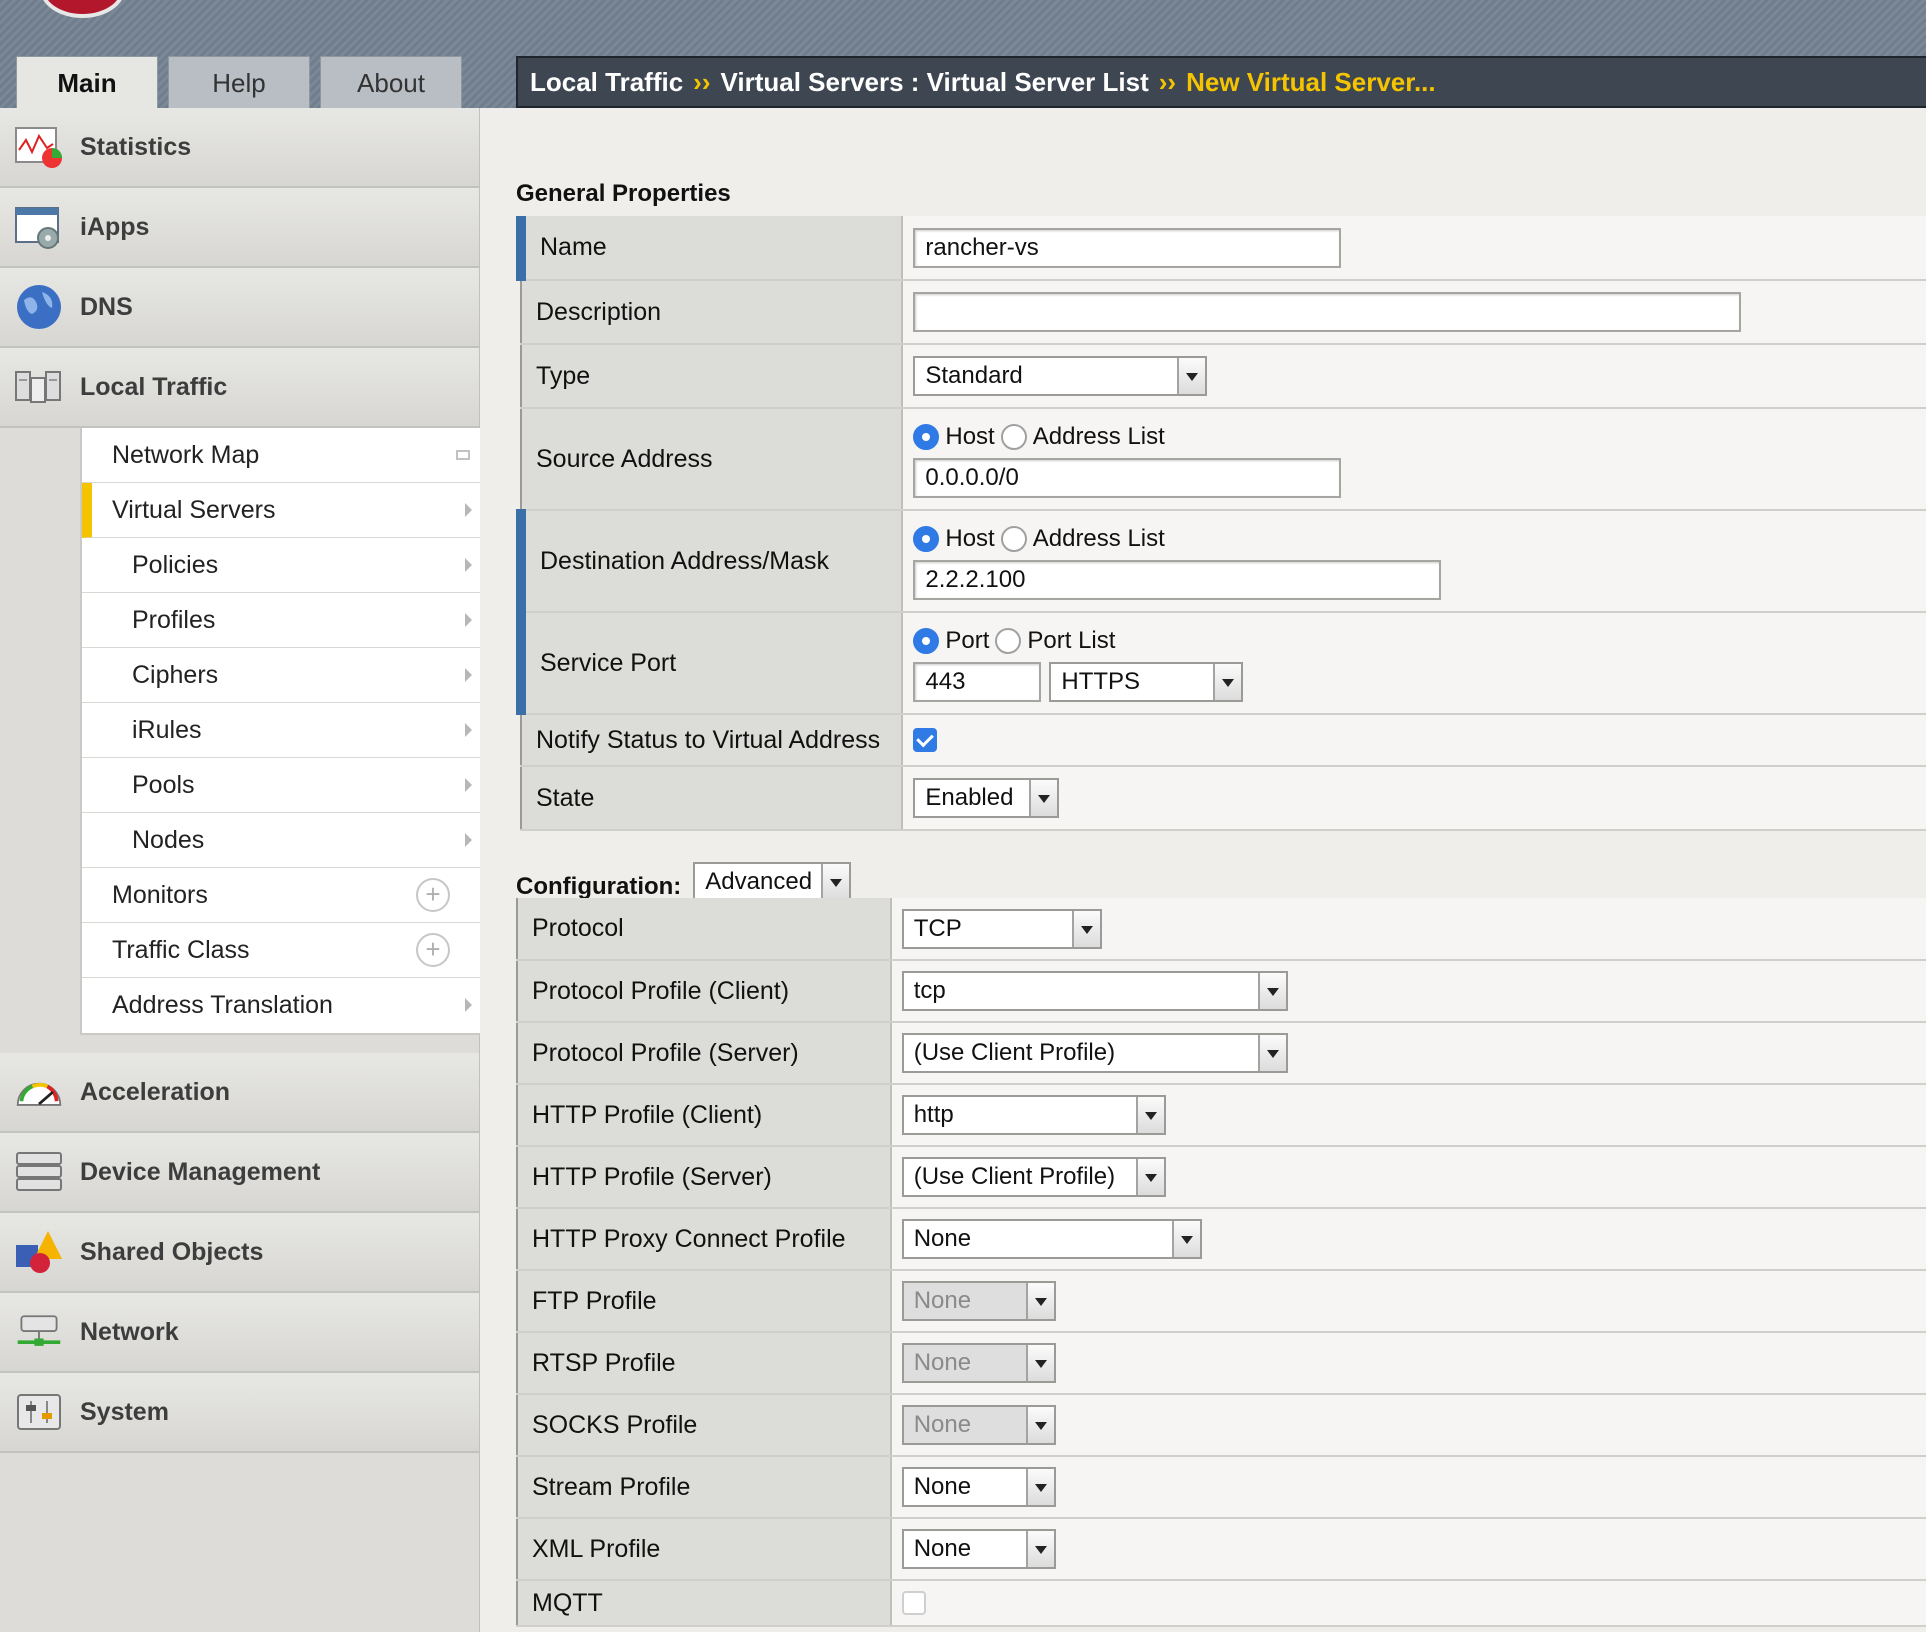 The image size is (1926, 1632). I want to click on type-label: Type, so click(711, 376).